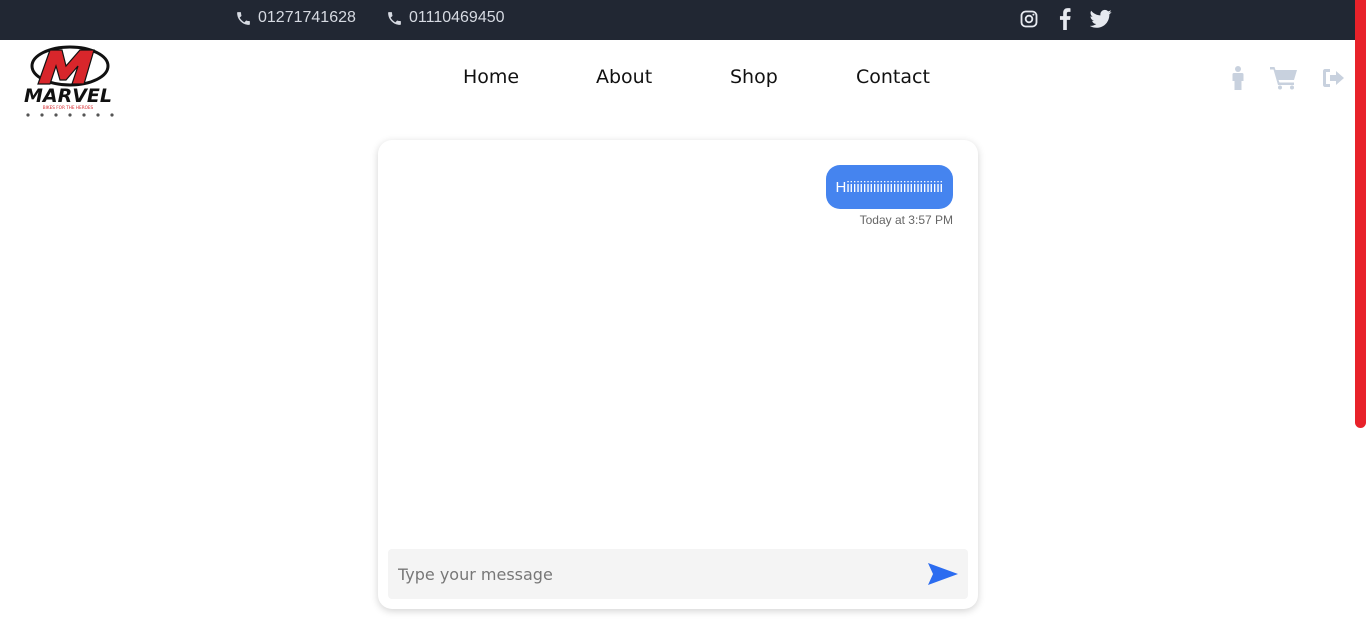  Describe the element at coordinates (943, 574) in the screenshot. I see `send-icon` at that location.